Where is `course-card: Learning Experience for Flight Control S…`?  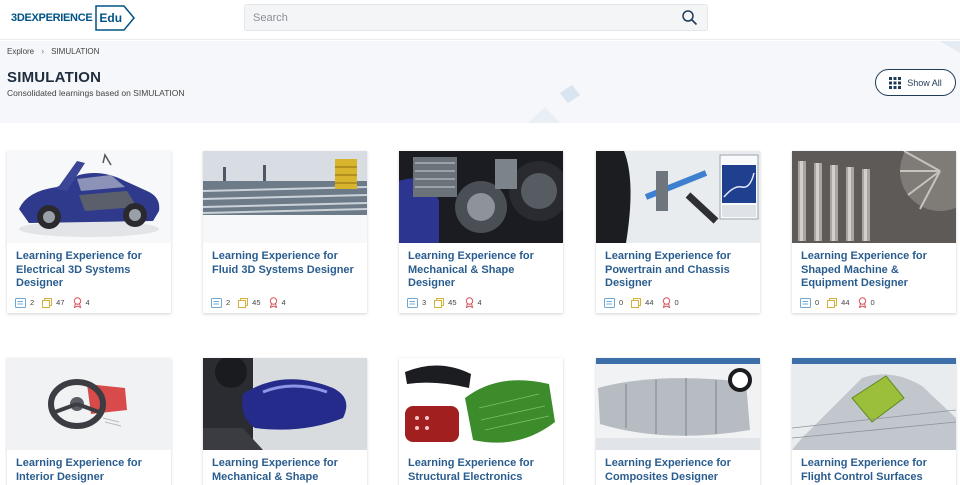
course-card: Learning Experience for Flight Control S… is located at coordinates (874, 421).